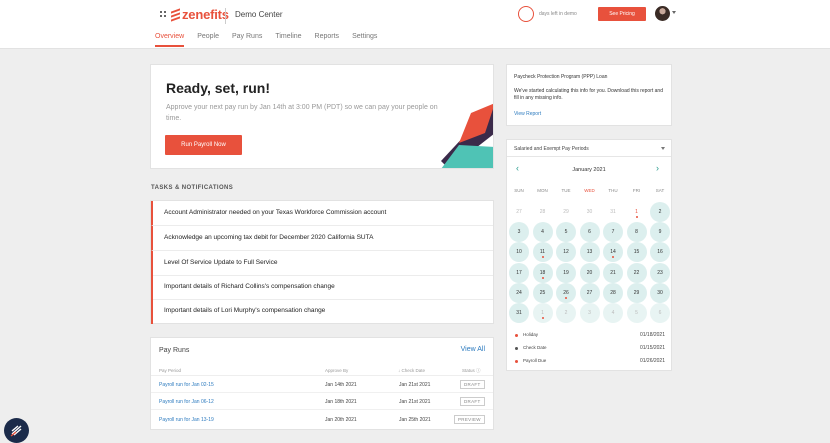 The height and width of the screenshot is (443, 830). What do you see at coordinates (613, 252) in the screenshot?
I see `calendar-day: 14` at bounding box center [613, 252].